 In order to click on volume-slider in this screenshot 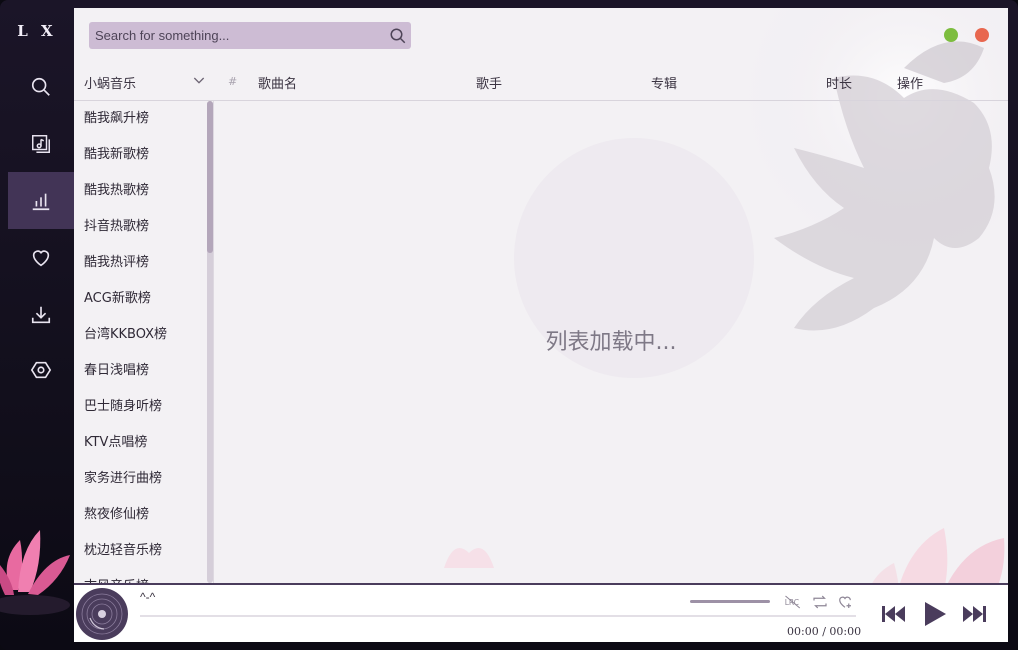, I will do `click(730, 601)`.